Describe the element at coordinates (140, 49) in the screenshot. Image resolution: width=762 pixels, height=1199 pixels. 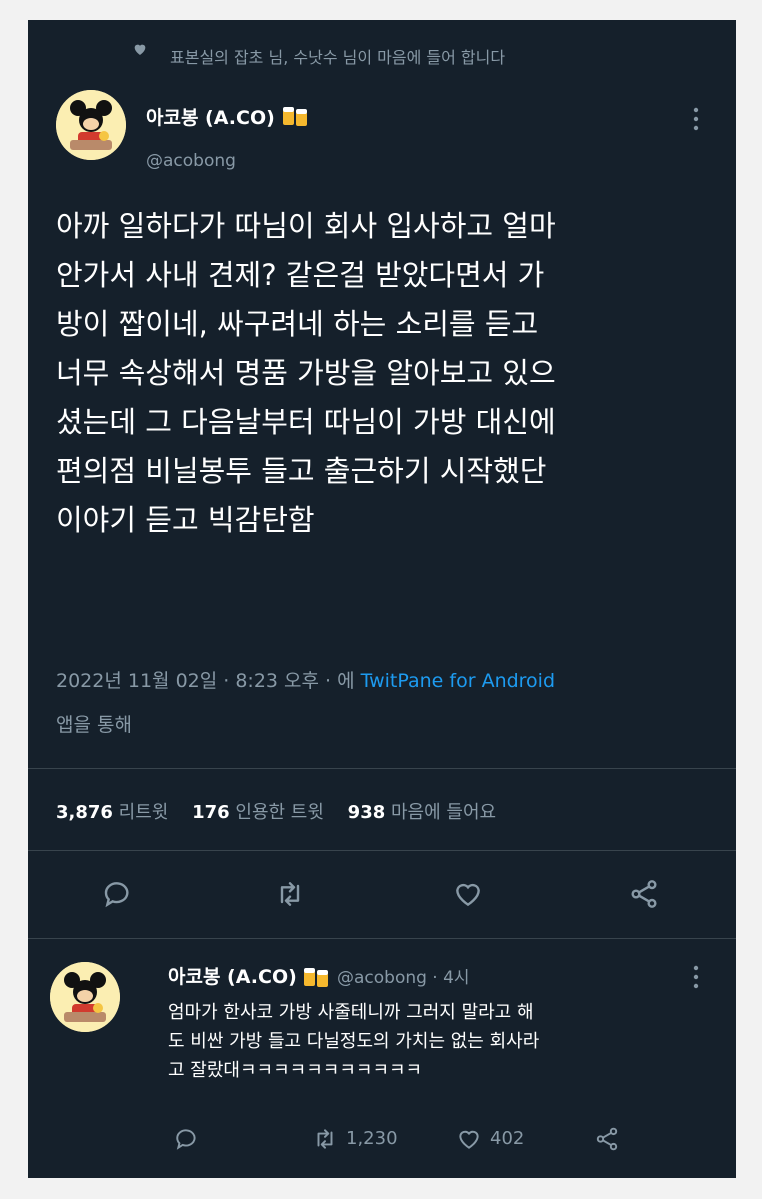
I see `heart-icon` at that location.